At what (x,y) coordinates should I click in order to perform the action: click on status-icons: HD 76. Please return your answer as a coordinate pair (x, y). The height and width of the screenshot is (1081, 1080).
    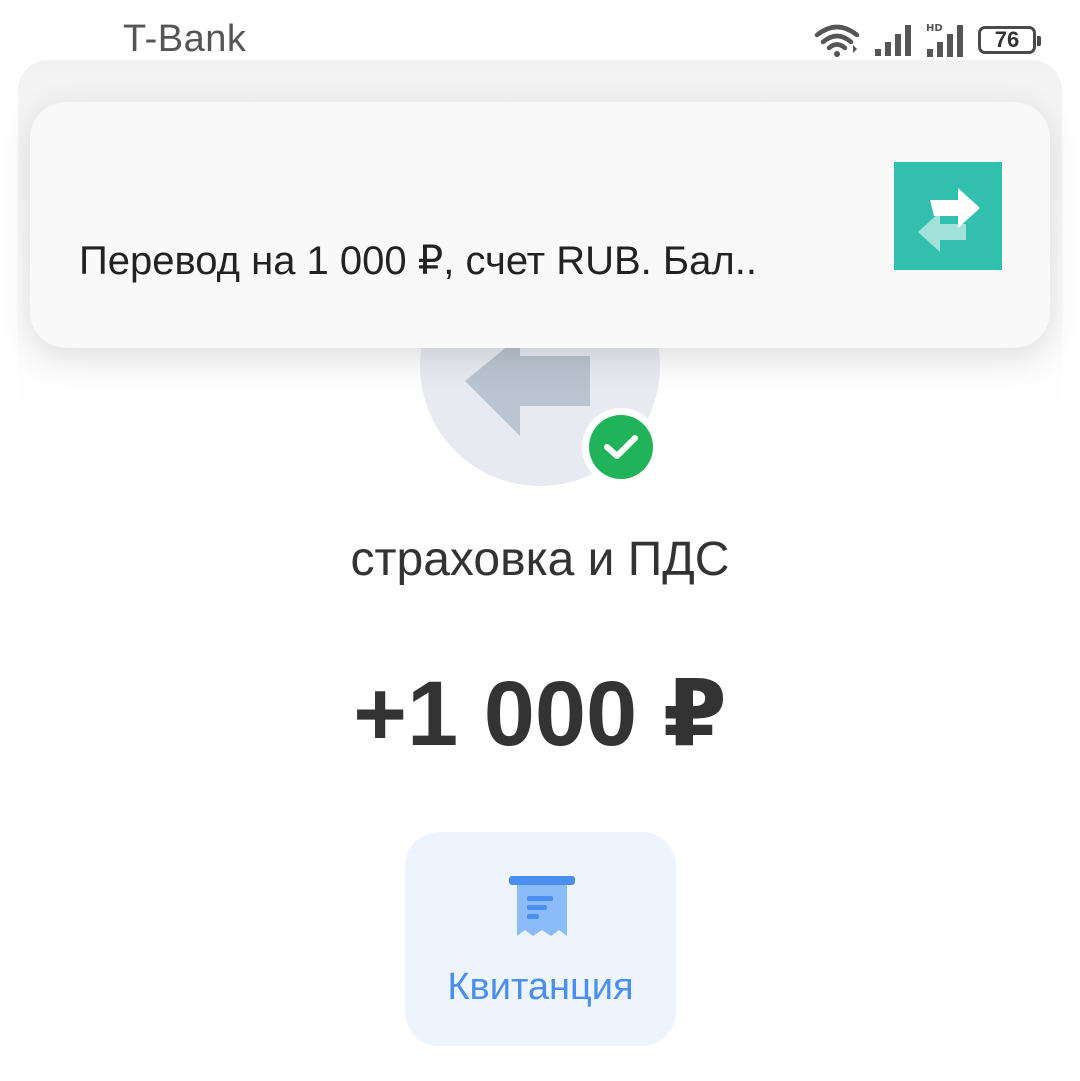
    Looking at the image, I should click on (927, 40).